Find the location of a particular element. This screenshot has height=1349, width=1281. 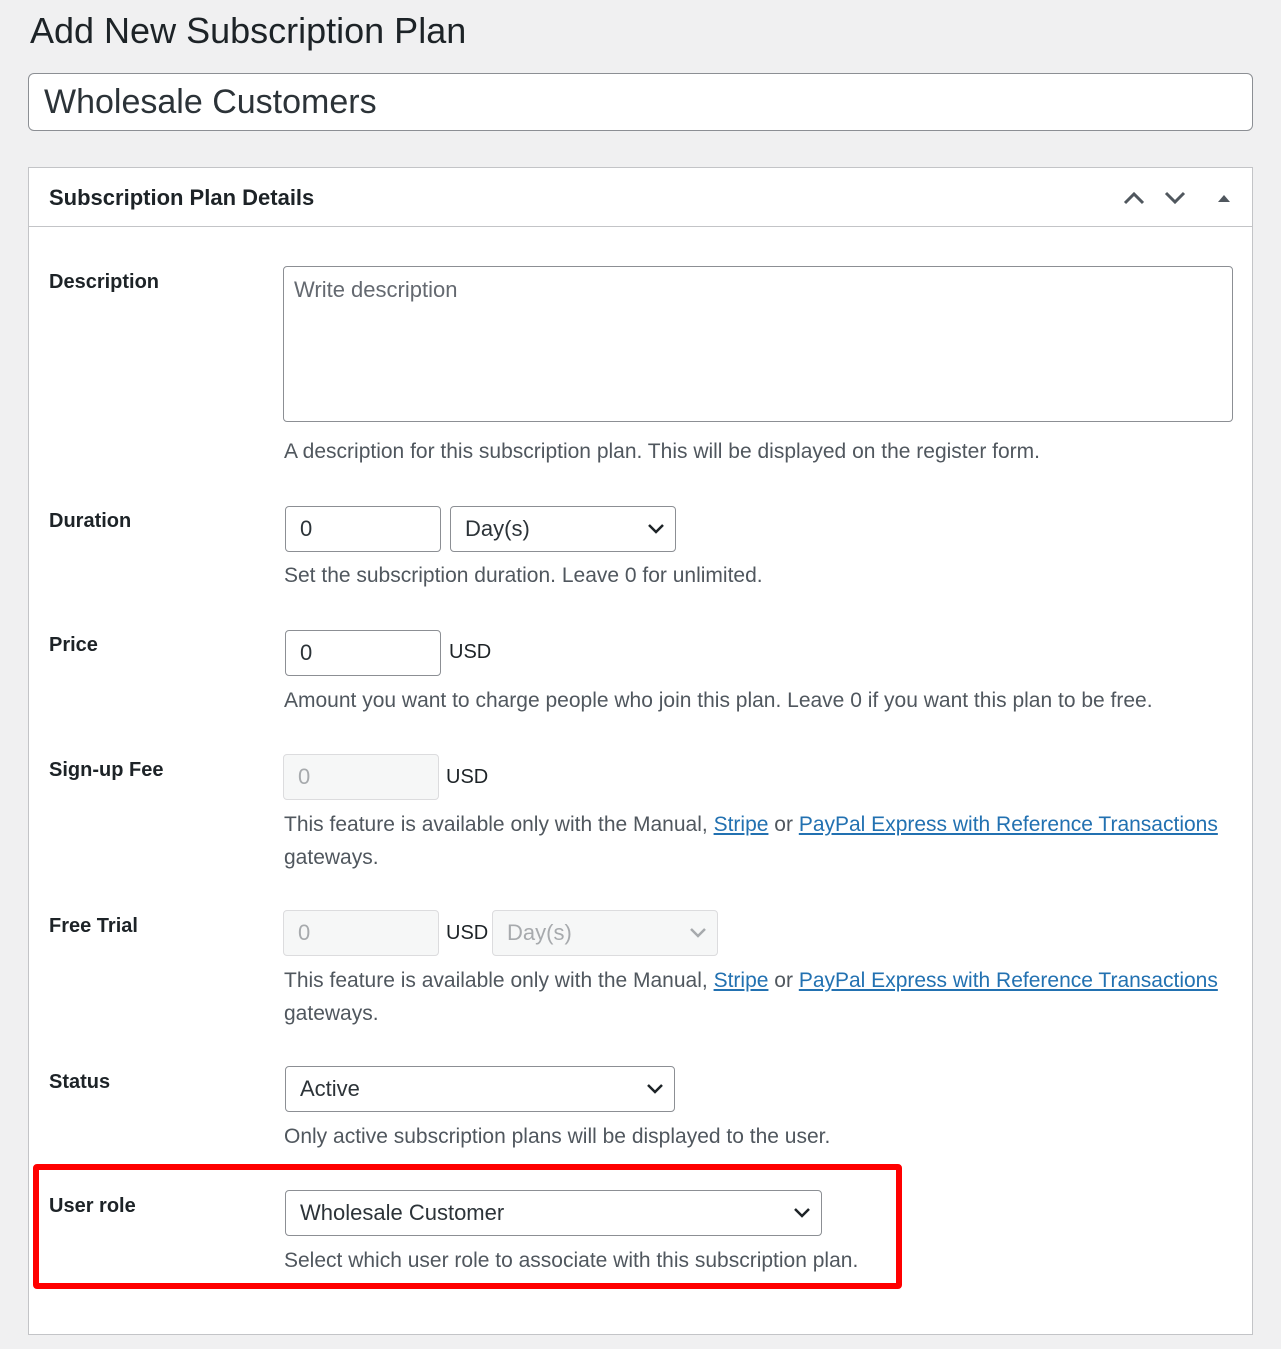

user-role-label: User role is located at coordinates (92, 1206).